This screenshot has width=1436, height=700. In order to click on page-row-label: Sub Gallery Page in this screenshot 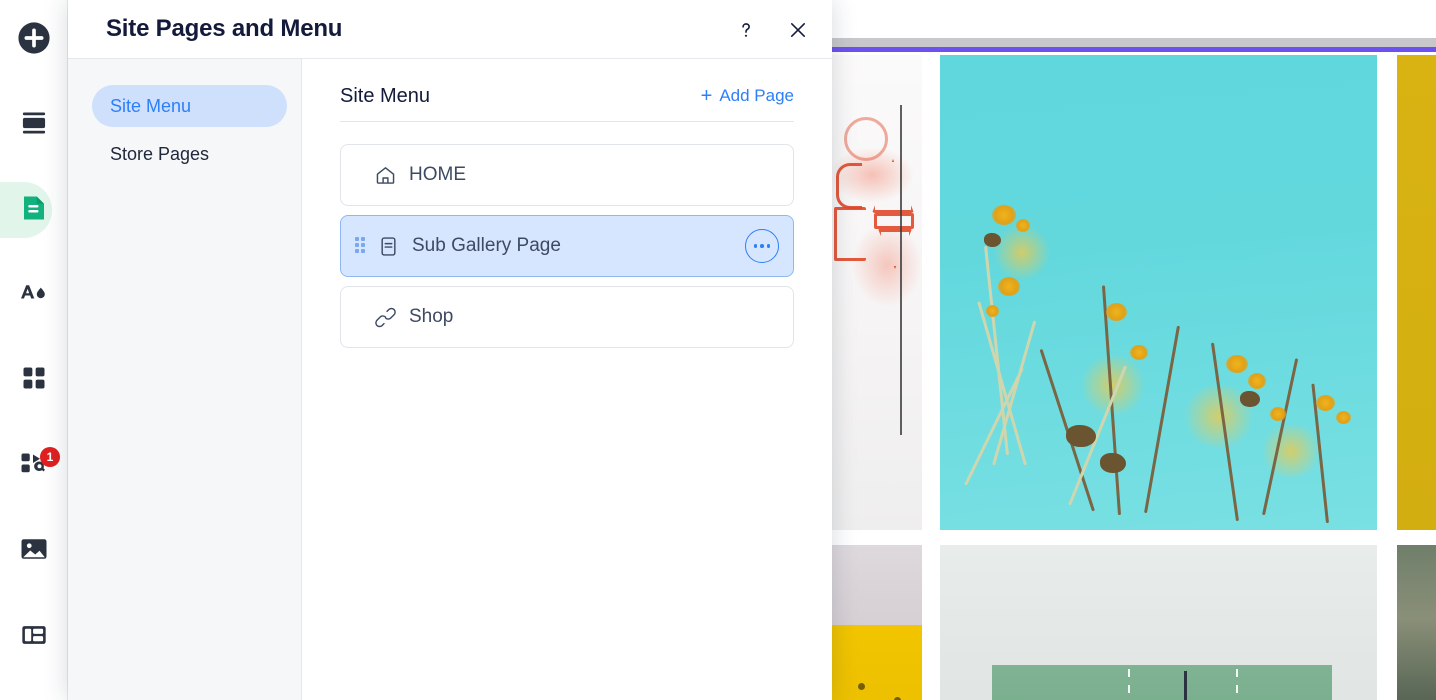, I will do `click(486, 245)`.